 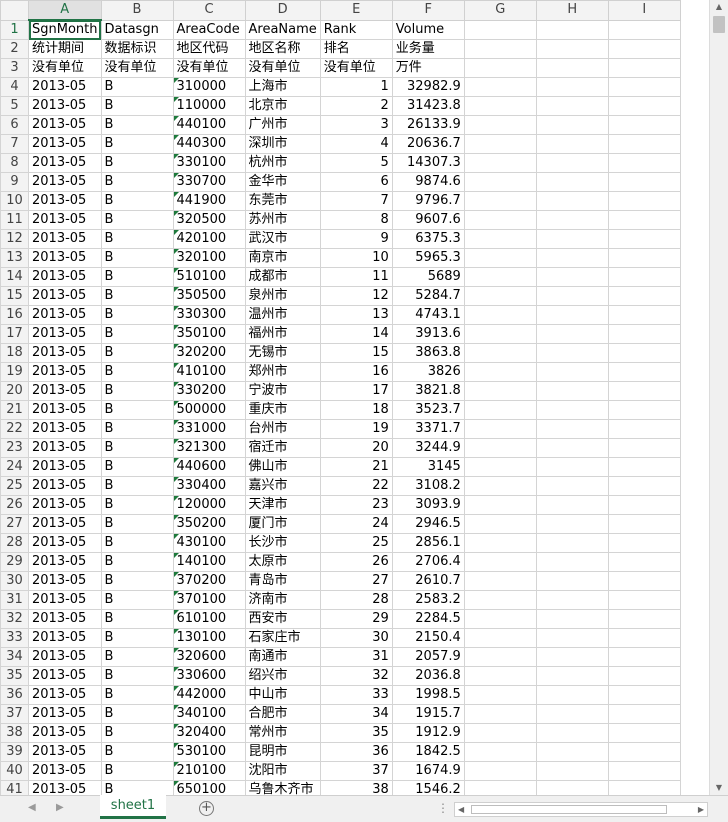 What do you see at coordinates (428, 581) in the screenshot?
I see `cell-f: 2610.7` at bounding box center [428, 581].